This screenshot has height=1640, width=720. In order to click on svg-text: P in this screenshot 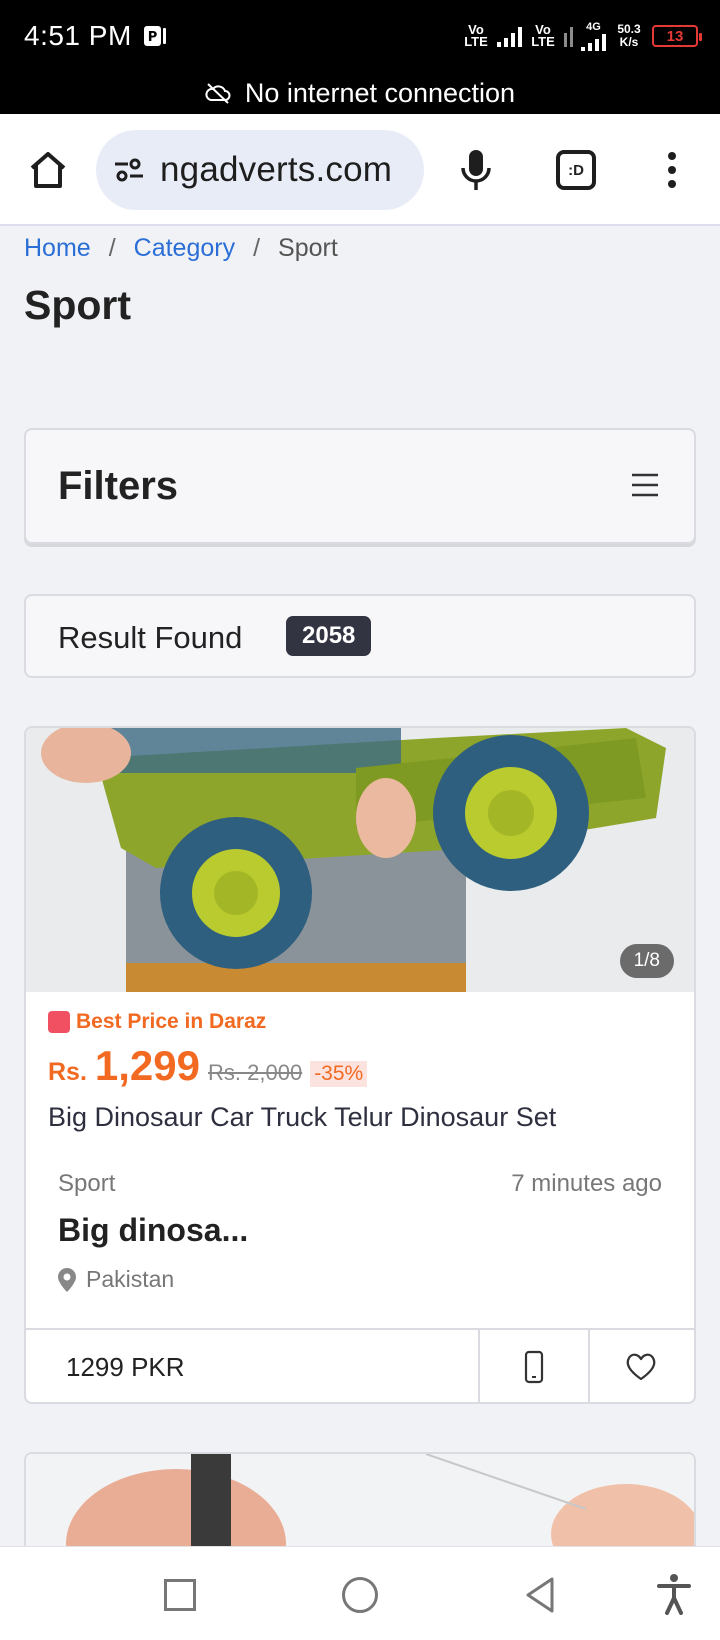, I will do `click(153, 37)`.